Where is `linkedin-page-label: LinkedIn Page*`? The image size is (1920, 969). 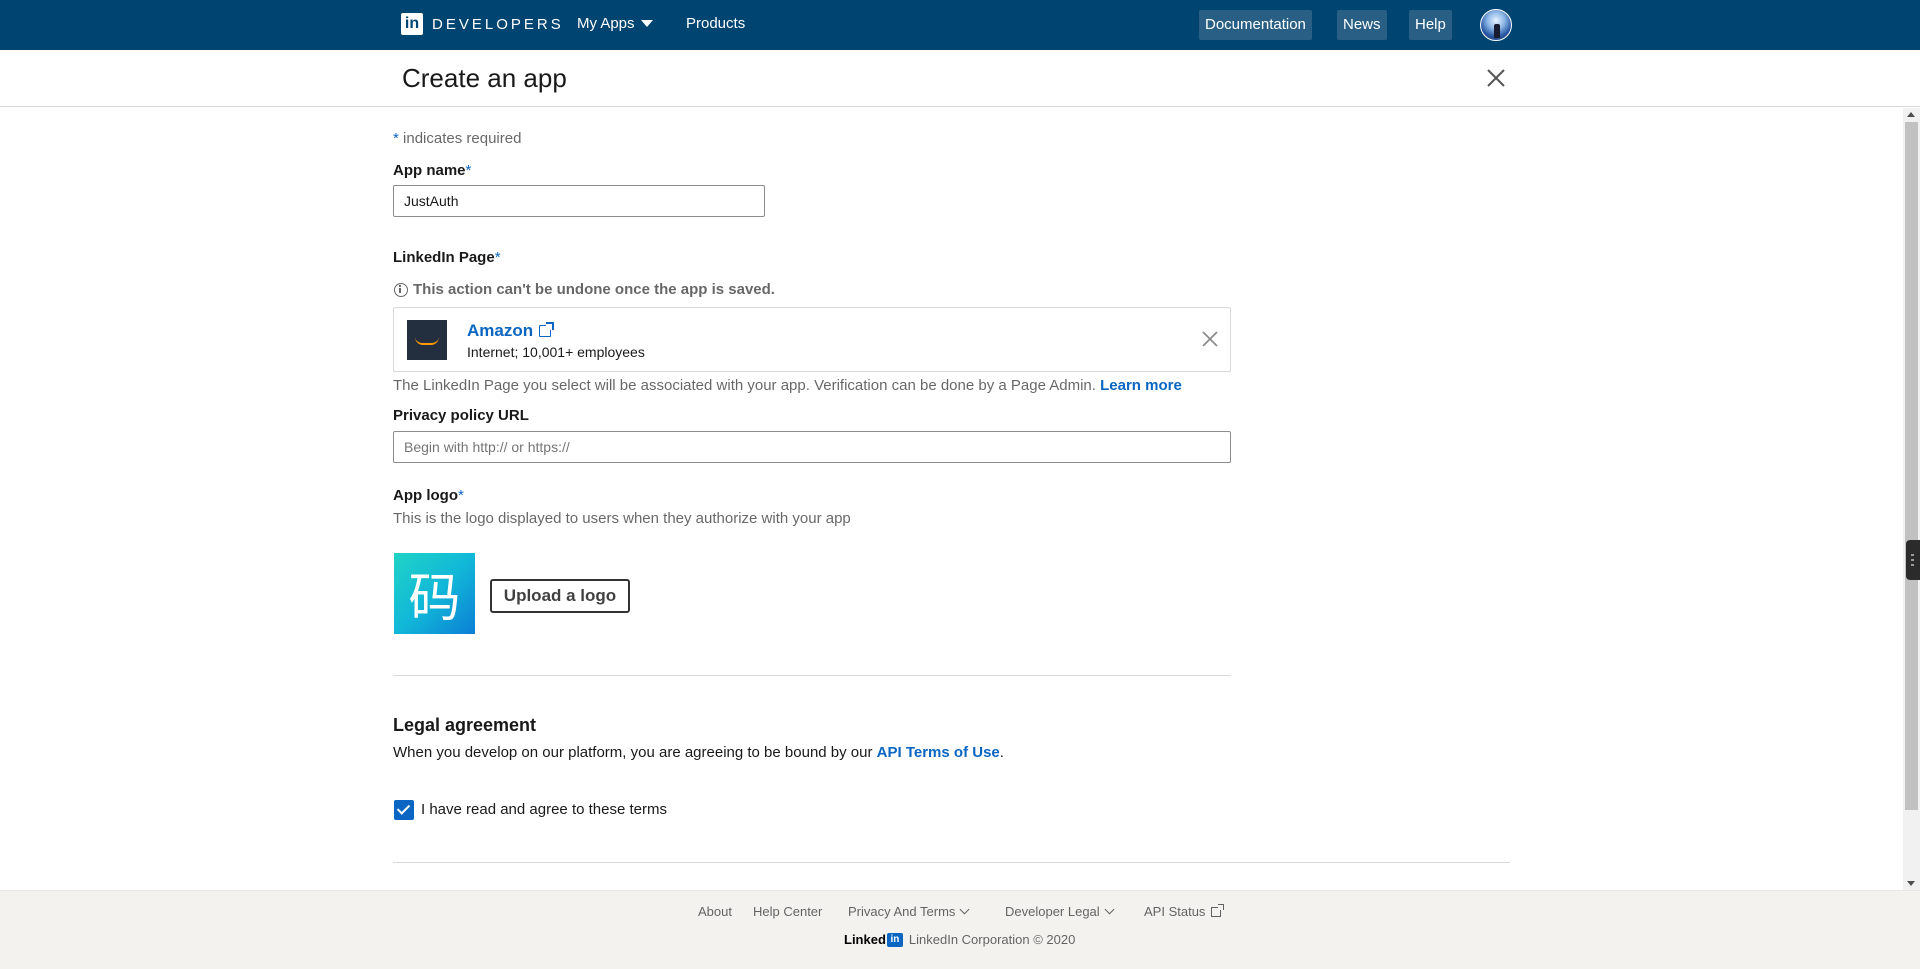
linkedin-page-label: LinkedIn Page* is located at coordinates (447, 257).